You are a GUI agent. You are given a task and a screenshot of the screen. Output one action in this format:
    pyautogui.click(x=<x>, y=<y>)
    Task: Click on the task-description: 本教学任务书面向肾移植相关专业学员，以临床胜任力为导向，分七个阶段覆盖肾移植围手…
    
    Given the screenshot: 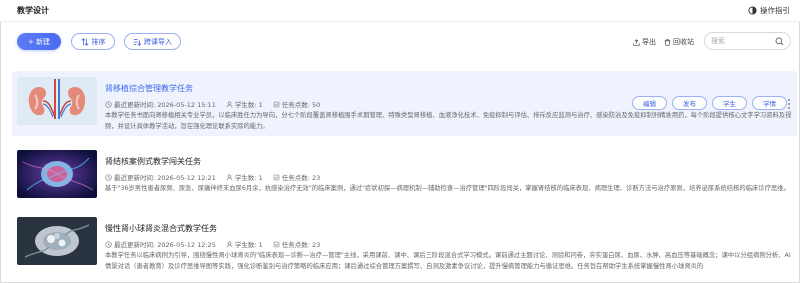 What is the action you would take?
    pyautogui.click(x=448, y=121)
    